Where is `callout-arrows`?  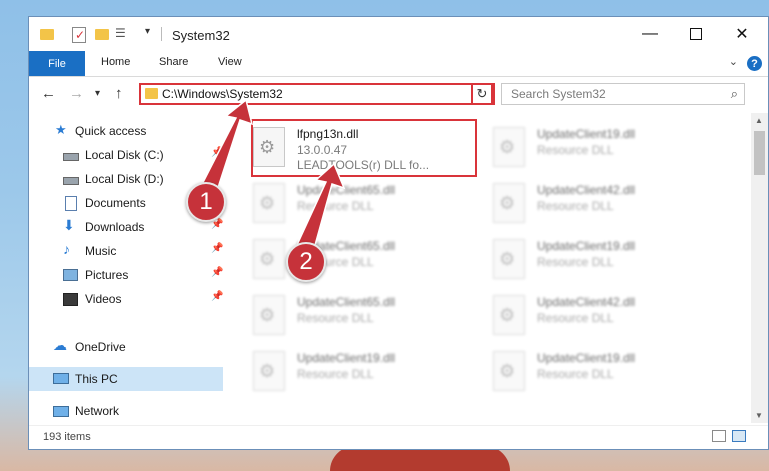 callout-arrows is located at coordinates (270, 178).